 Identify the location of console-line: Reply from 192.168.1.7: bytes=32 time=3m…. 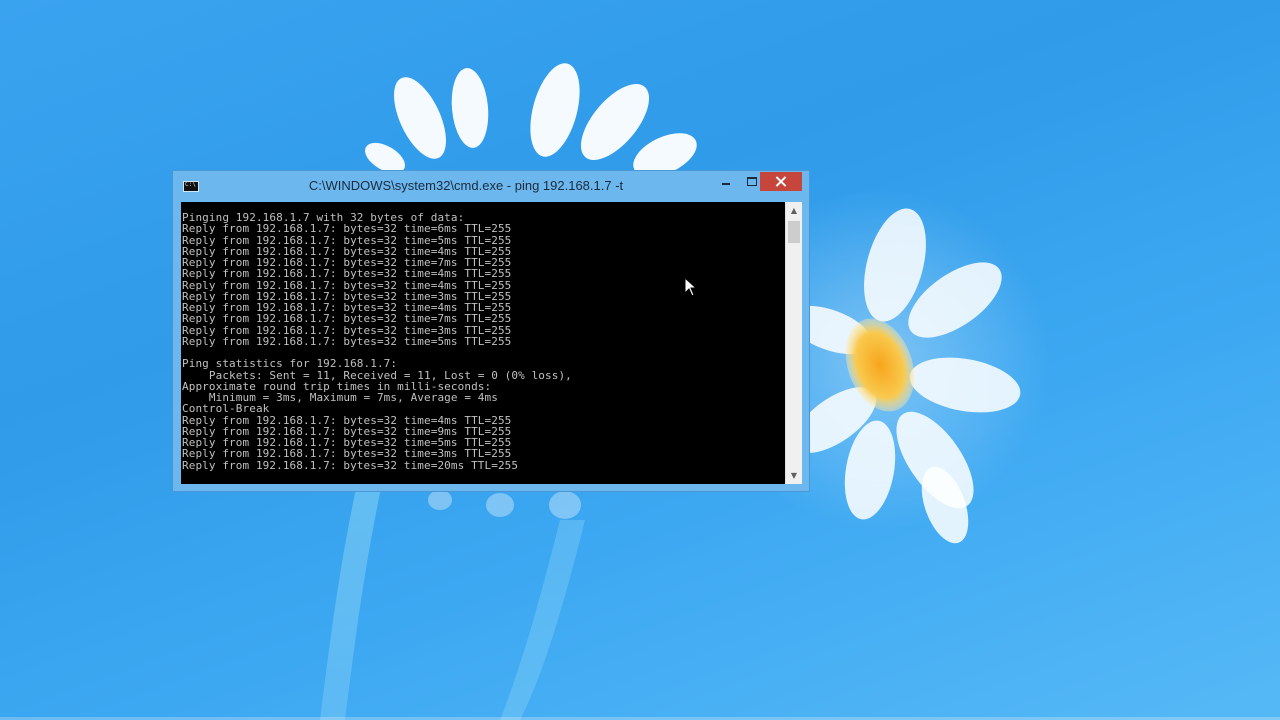
(347, 454).